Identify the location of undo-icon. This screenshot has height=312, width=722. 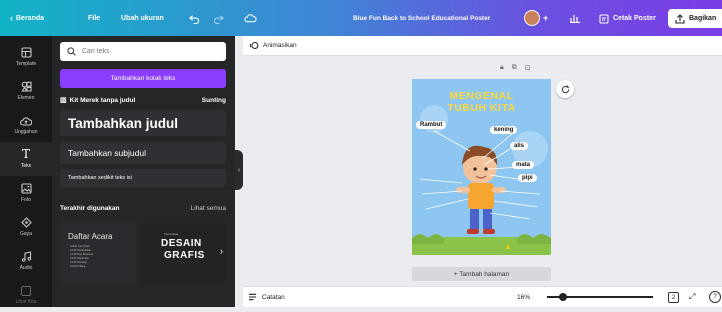
(194, 19).